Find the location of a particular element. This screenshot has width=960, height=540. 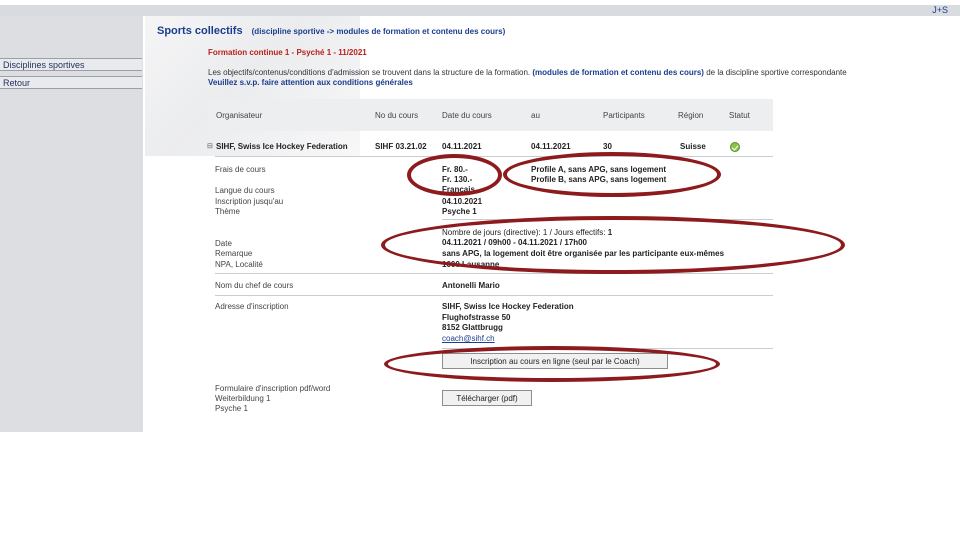

col-organisateur: Organisateur is located at coordinates (239, 115).